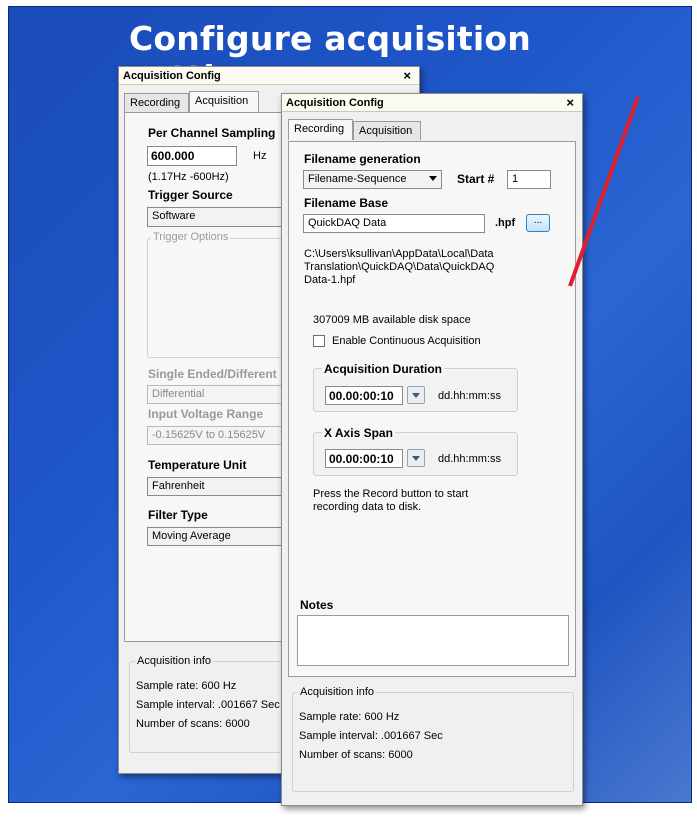  What do you see at coordinates (191, 237) in the screenshot?
I see `trigger-options-label: Trigger Options` at bounding box center [191, 237].